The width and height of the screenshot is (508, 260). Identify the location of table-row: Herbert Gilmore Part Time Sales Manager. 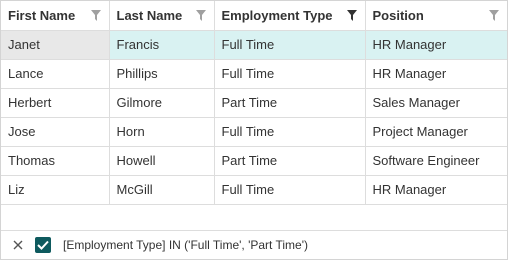
(254, 103).